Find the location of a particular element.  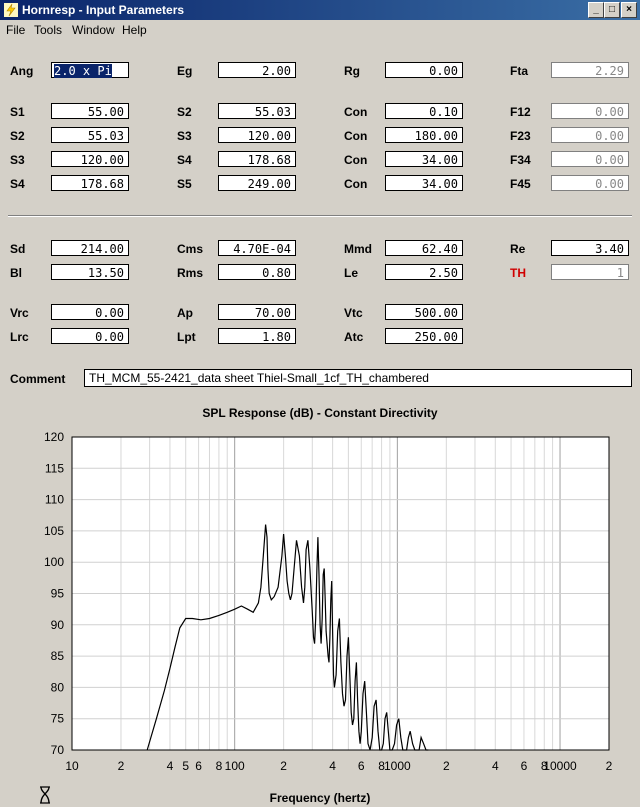

ang-field: 2.0 x Pi is located at coordinates (90, 70).